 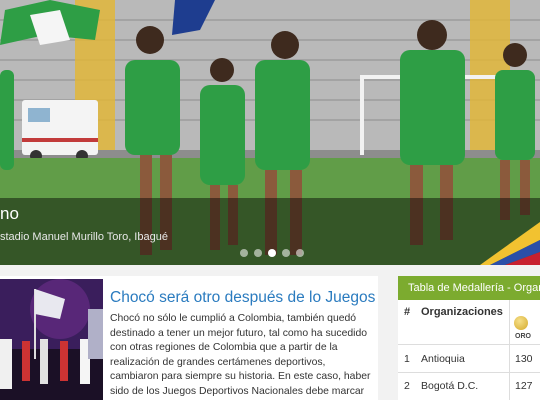 What do you see at coordinates (407, 386) in the screenshot?
I see `row-rank: 2` at bounding box center [407, 386].